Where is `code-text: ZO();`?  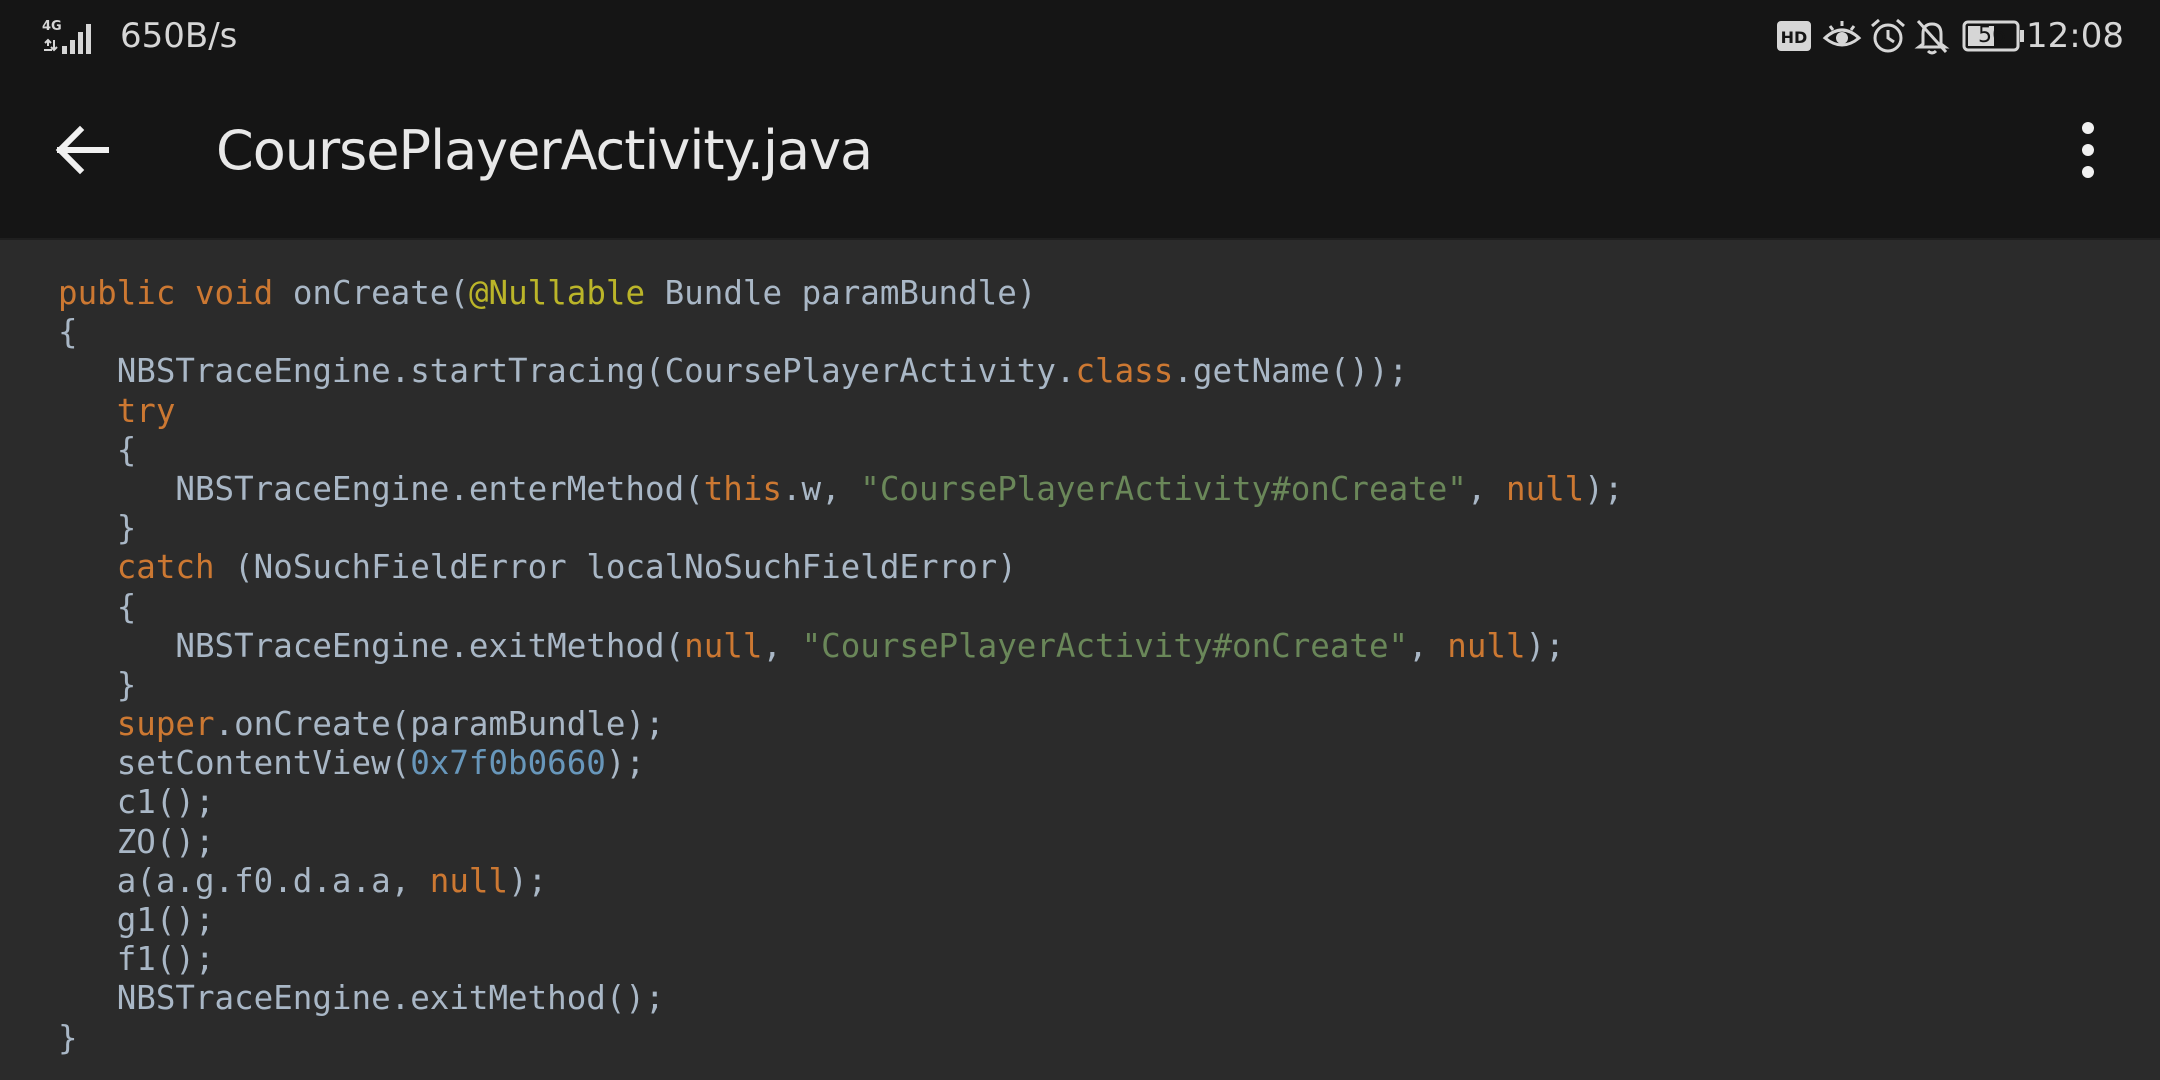 code-text: ZO(); is located at coordinates (136, 841).